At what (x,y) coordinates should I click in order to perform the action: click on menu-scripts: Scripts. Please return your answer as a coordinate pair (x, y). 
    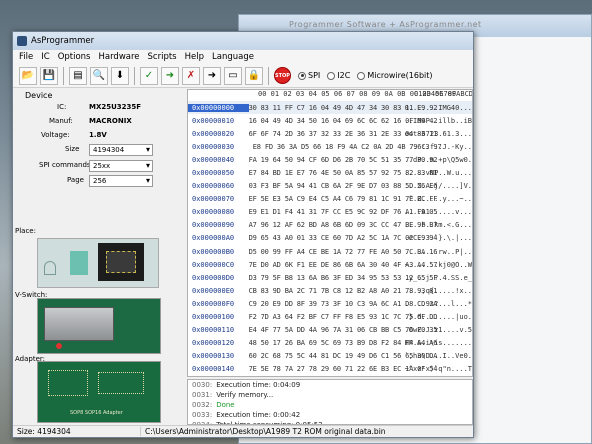
    Looking at the image, I should click on (162, 57).